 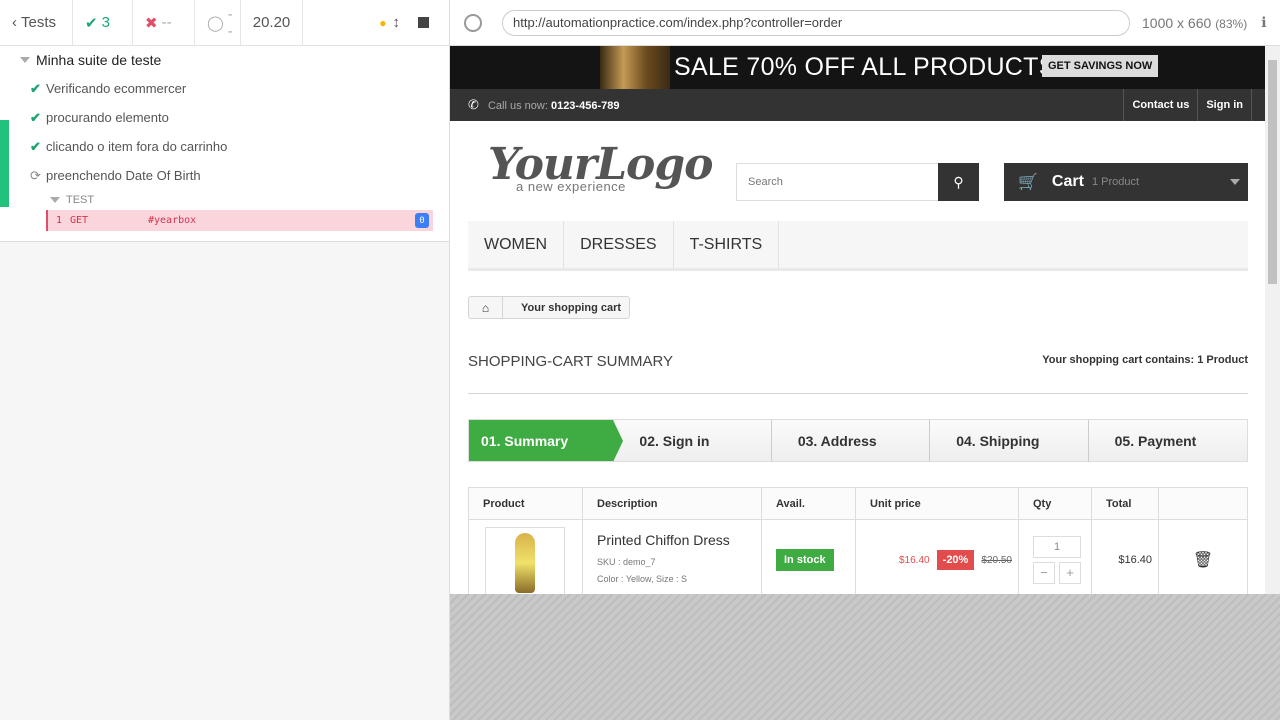 What do you see at coordinates (1055, 503) in the screenshot?
I see `column-header: Qty` at bounding box center [1055, 503].